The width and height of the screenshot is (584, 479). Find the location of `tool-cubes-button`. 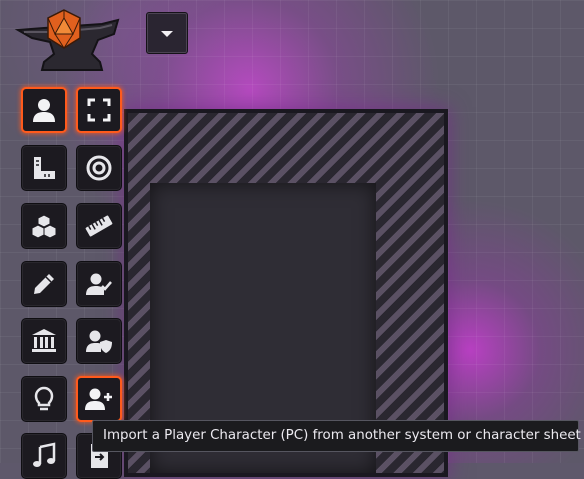

tool-cubes-button is located at coordinates (44, 226).